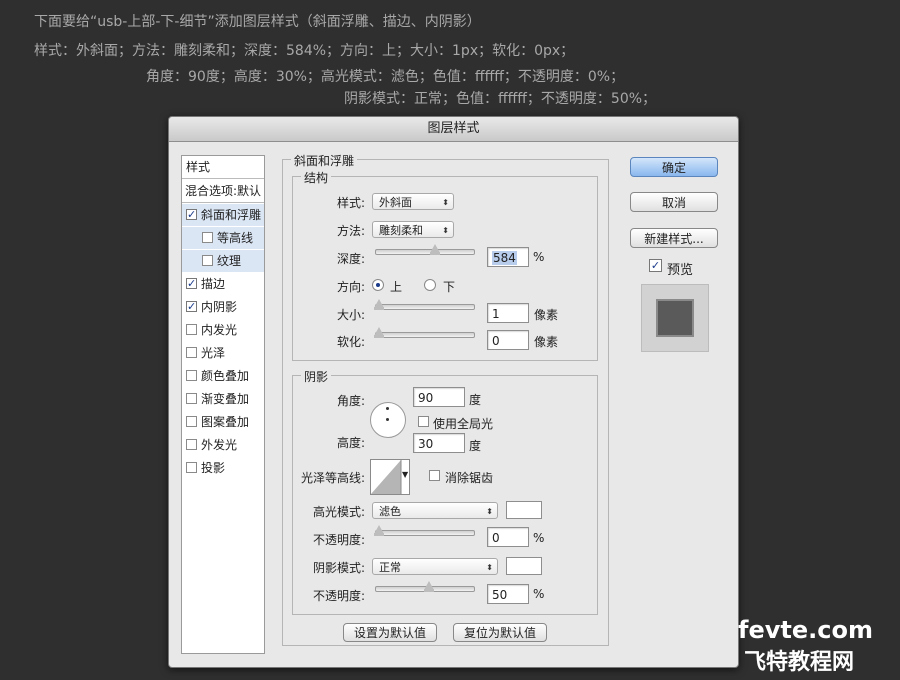 The width and height of the screenshot is (900, 680). Describe the element at coordinates (225, 307) in the screenshot. I see `list-item-inner-shadow: ✓ 内阴影` at that location.